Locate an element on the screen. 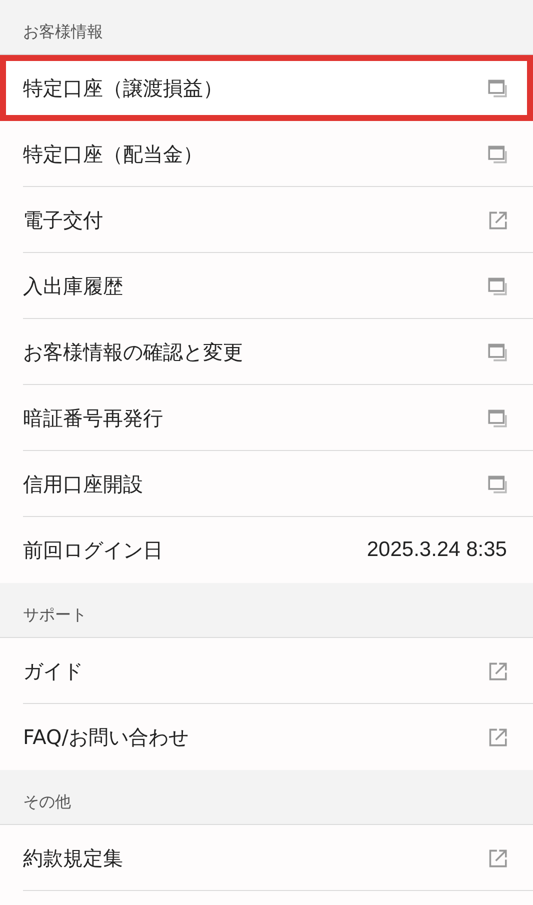  menu-item: 前回ログイン日 2025.3.24 8:35 is located at coordinates (266, 550).